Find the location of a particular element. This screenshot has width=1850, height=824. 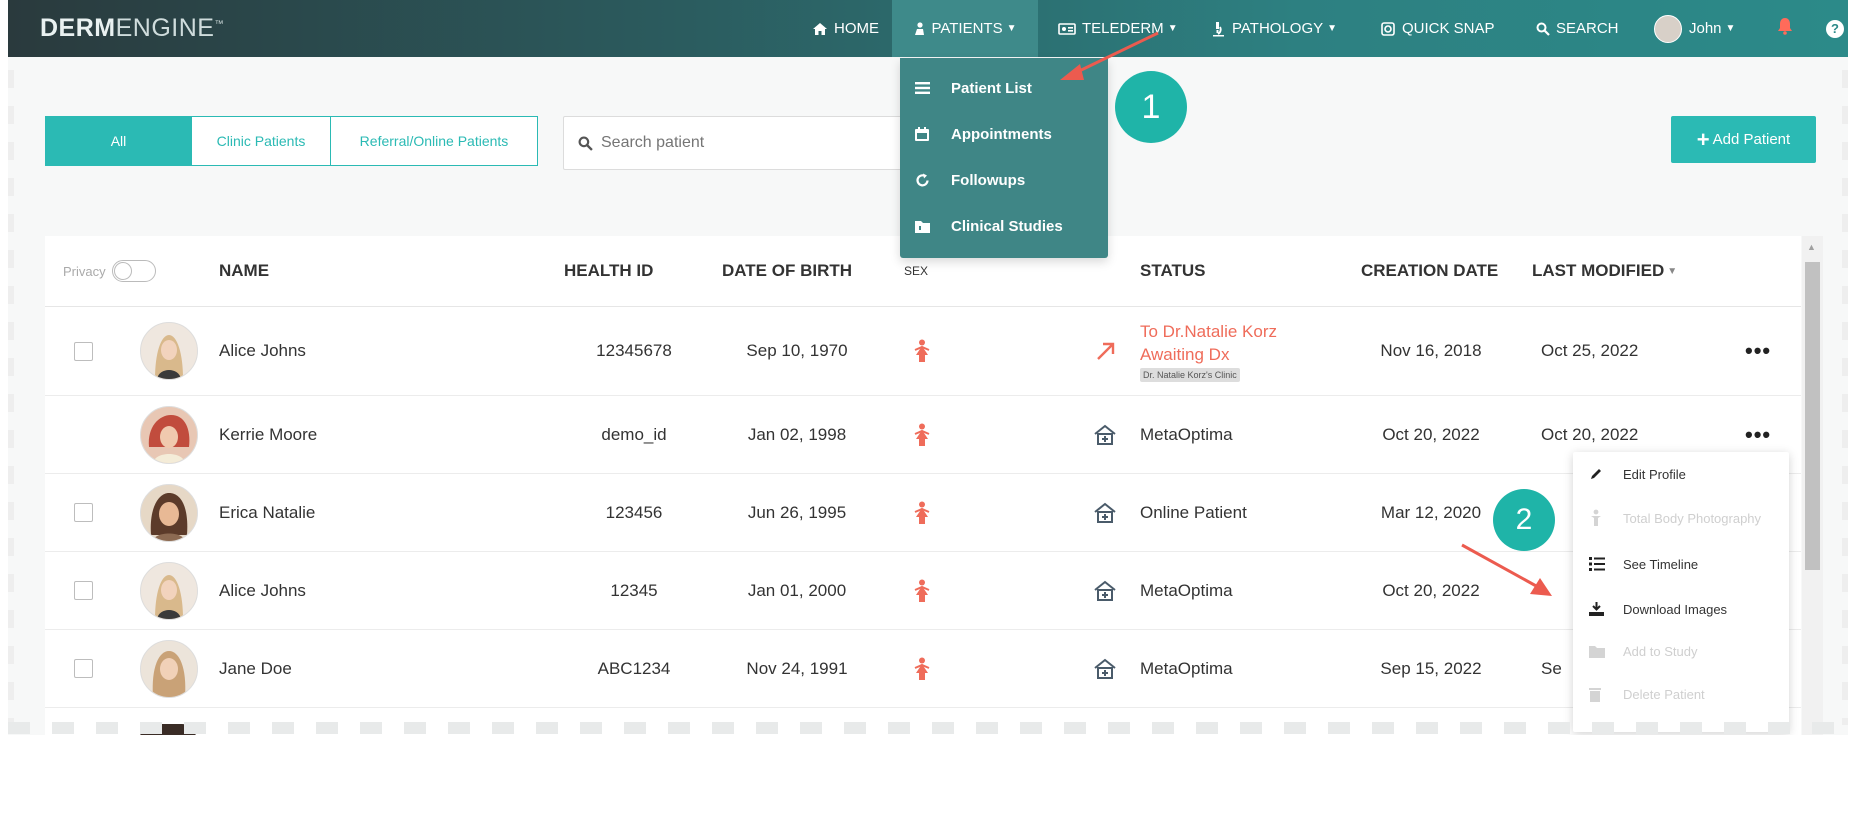

column-header-last-modified: LAST MODIFIED ▼ is located at coordinates (1604, 271).